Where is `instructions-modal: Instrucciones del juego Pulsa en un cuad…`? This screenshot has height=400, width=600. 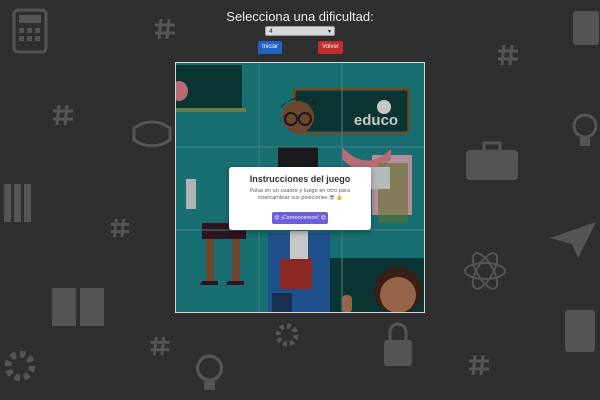
instructions-modal: Instrucciones del juego Pulsa en un cuad… is located at coordinates (300, 198).